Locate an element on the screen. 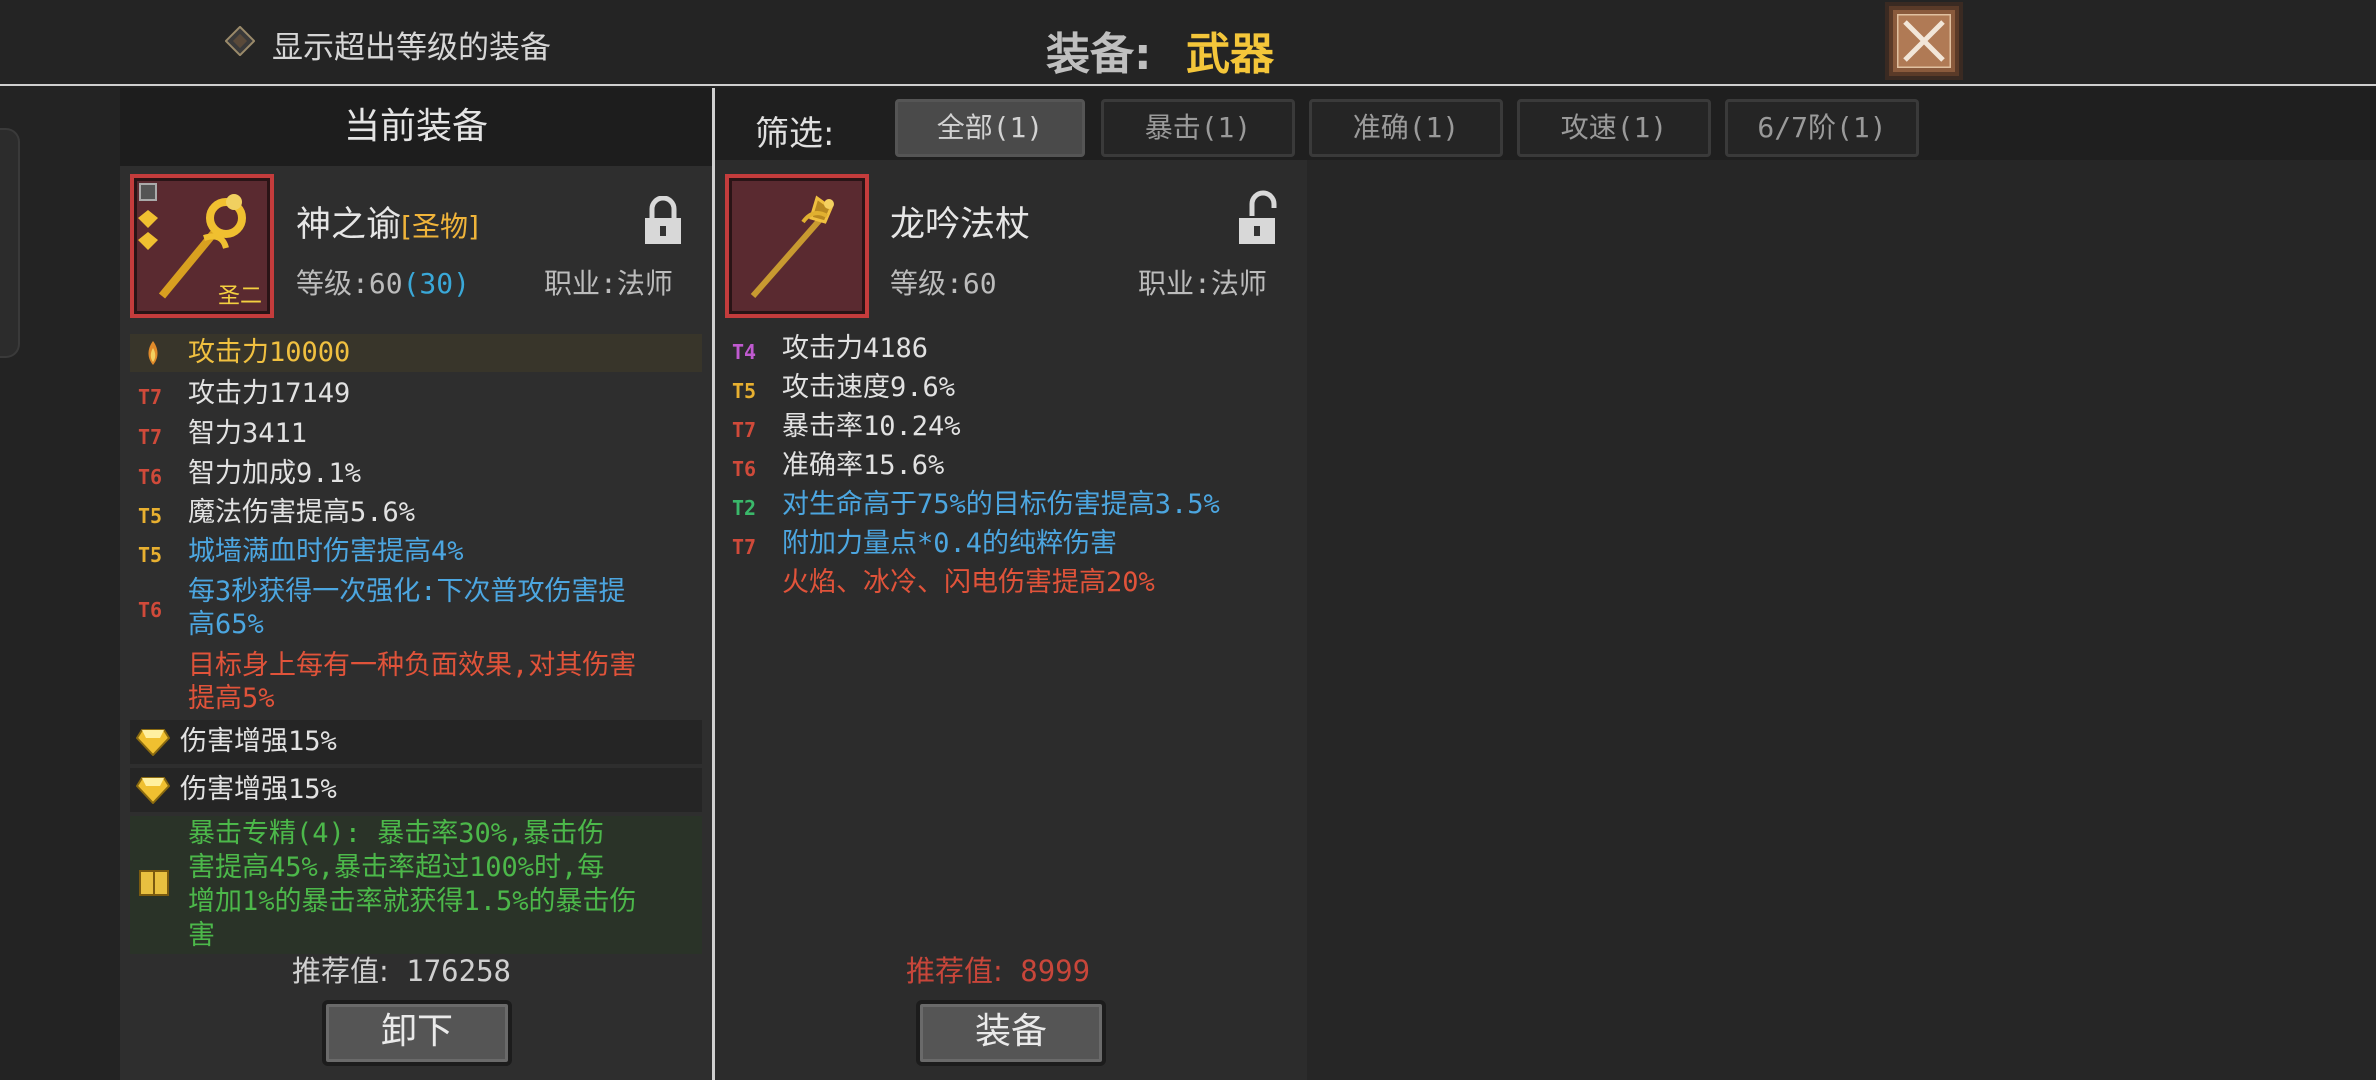  candidate-item-name: 龙吟法杖 is located at coordinates (960, 225).